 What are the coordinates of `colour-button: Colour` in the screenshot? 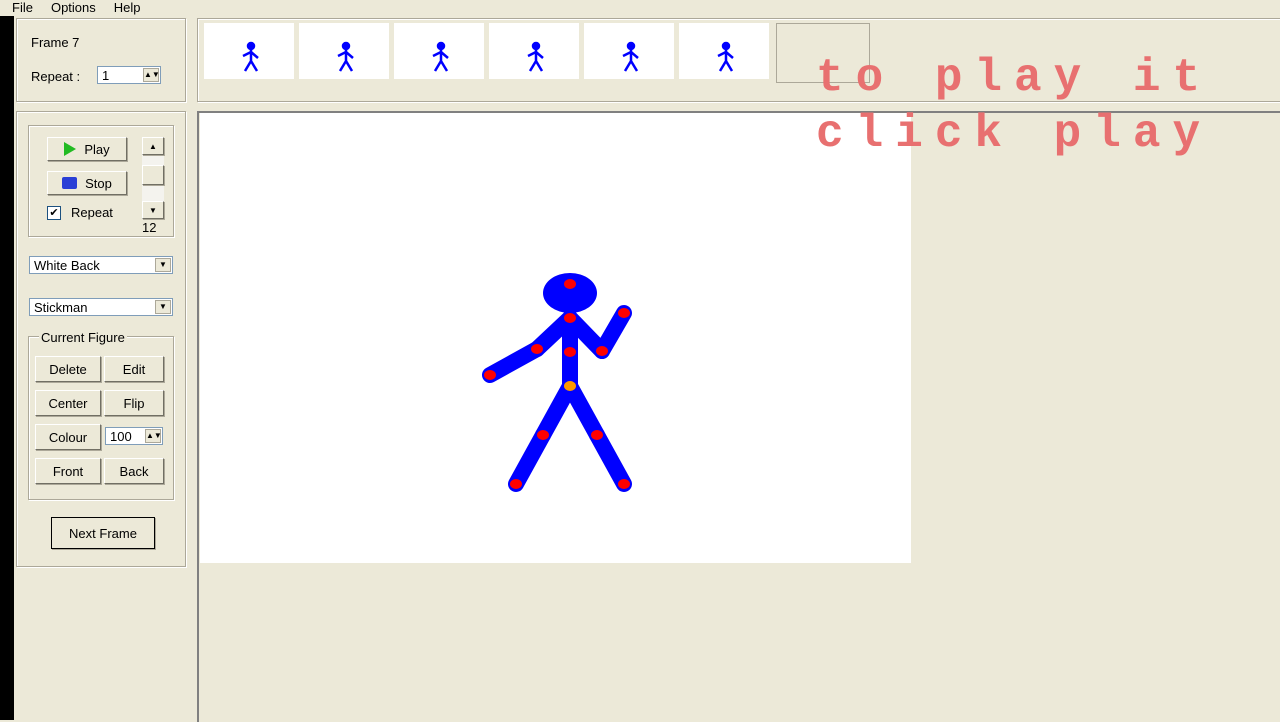 It's located at (68, 437).